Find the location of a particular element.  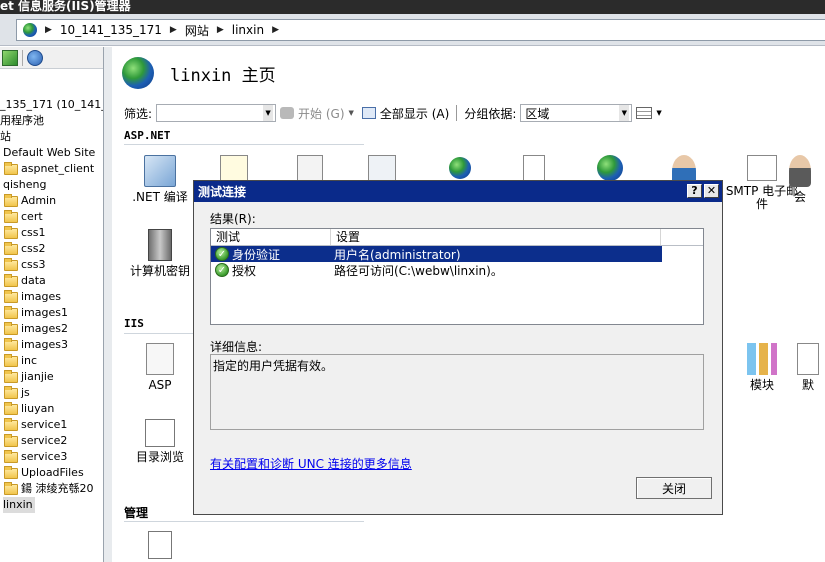

tree-item-folder: css2 is located at coordinates (25, 249).